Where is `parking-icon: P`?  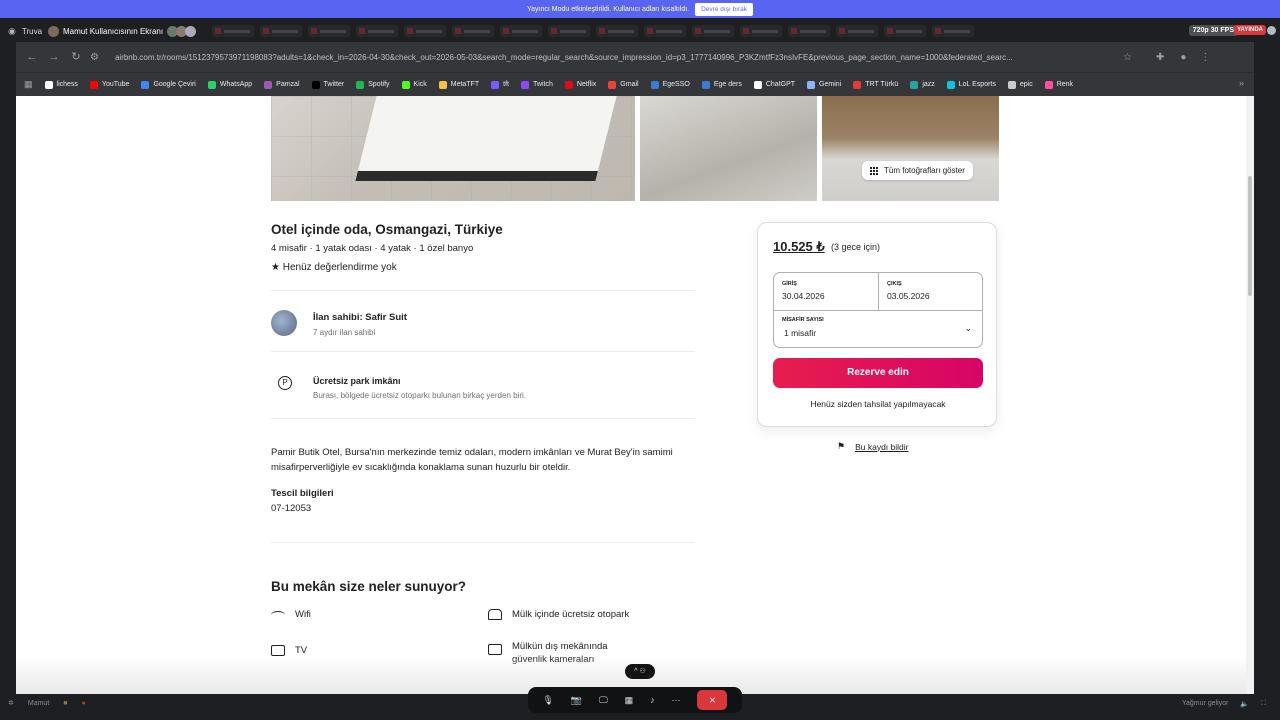
parking-icon: P is located at coordinates (285, 383).